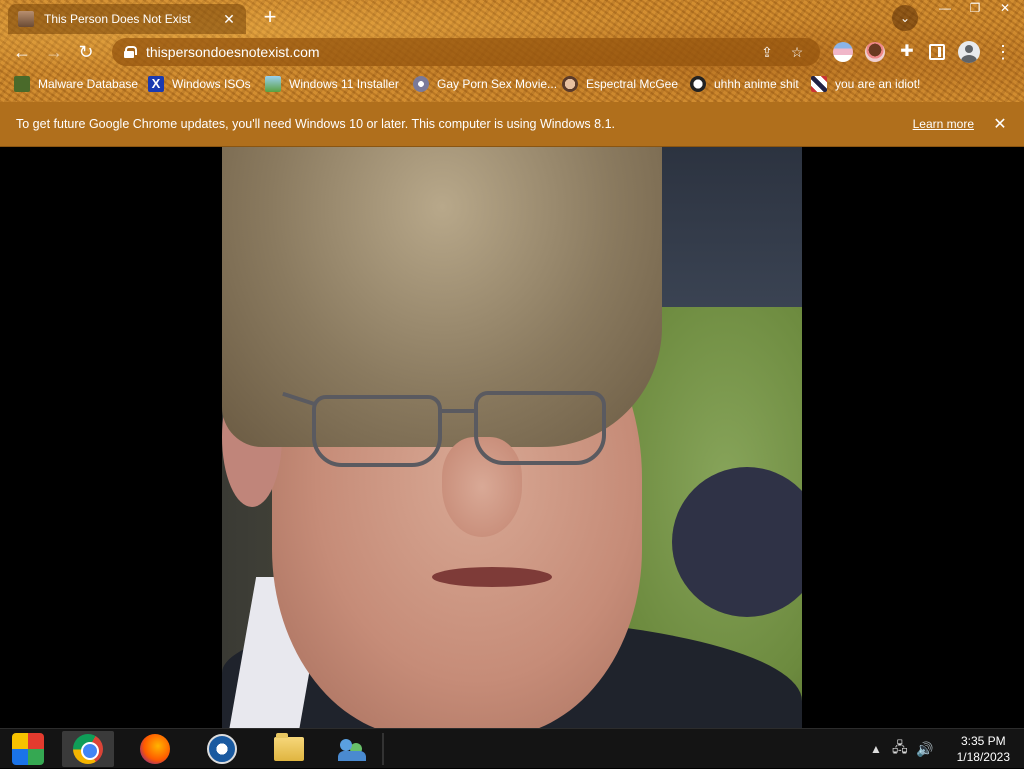 This screenshot has height=769, width=1024. I want to click on tab-search-button: ⌄, so click(905, 18).